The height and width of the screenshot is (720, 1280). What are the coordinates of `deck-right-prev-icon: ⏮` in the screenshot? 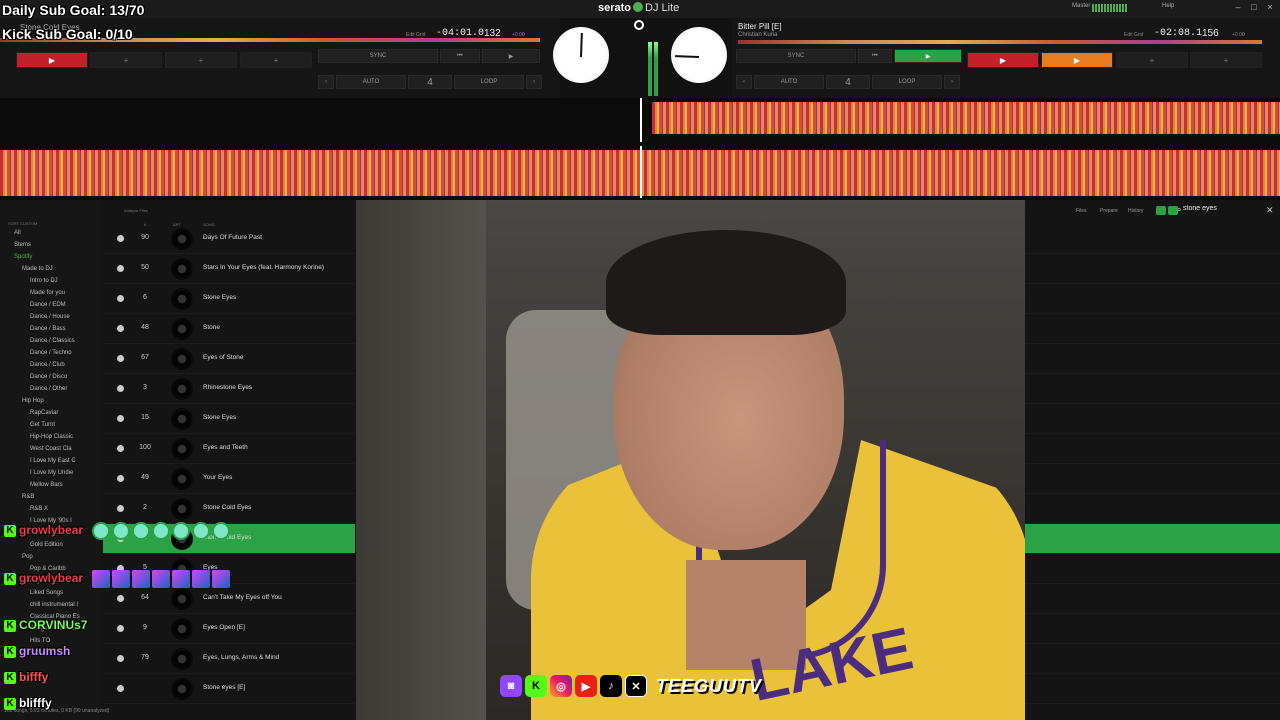 It's located at (875, 56).